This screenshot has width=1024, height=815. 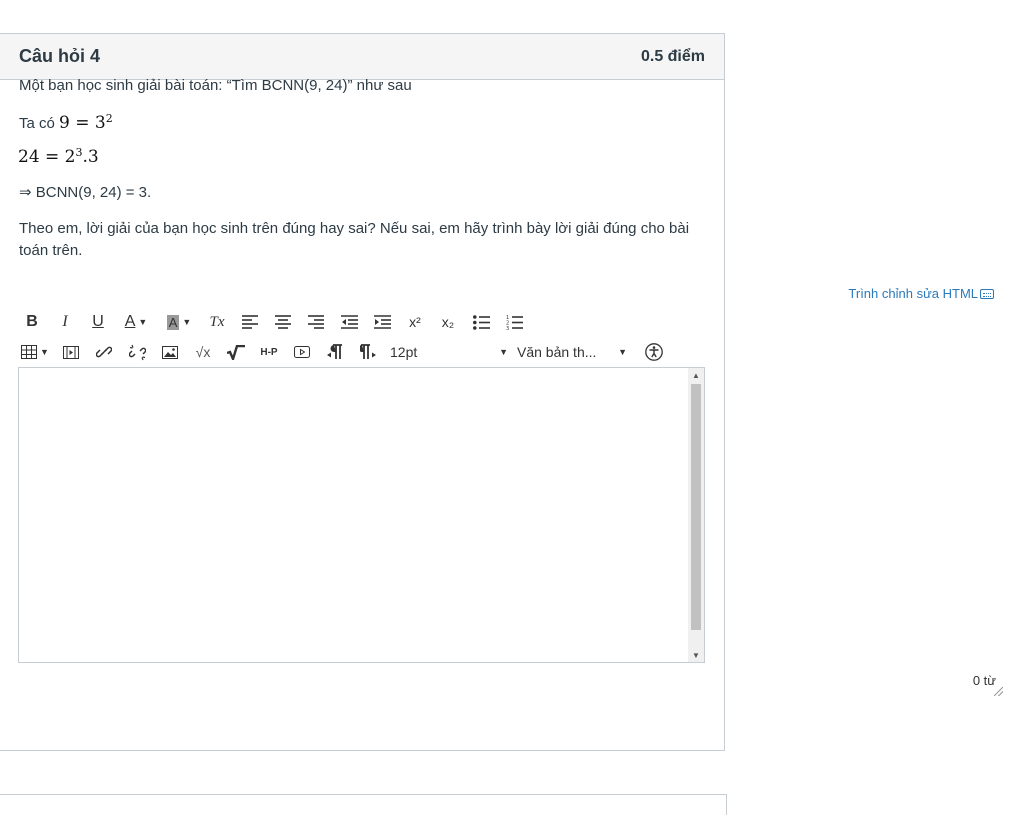 What do you see at coordinates (913, 293) in the screenshot?
I see `html-editor-label: Trình chỉnh sửa HTML` at bounding box center [913, 293].